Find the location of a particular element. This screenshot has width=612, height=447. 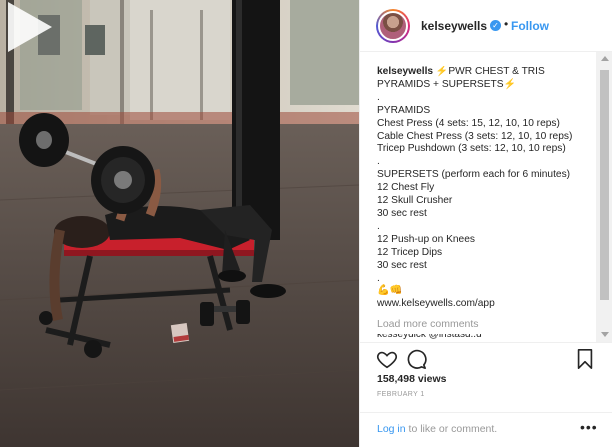

caption-line: PYRAMIDS is located at coordinates (404, 110).